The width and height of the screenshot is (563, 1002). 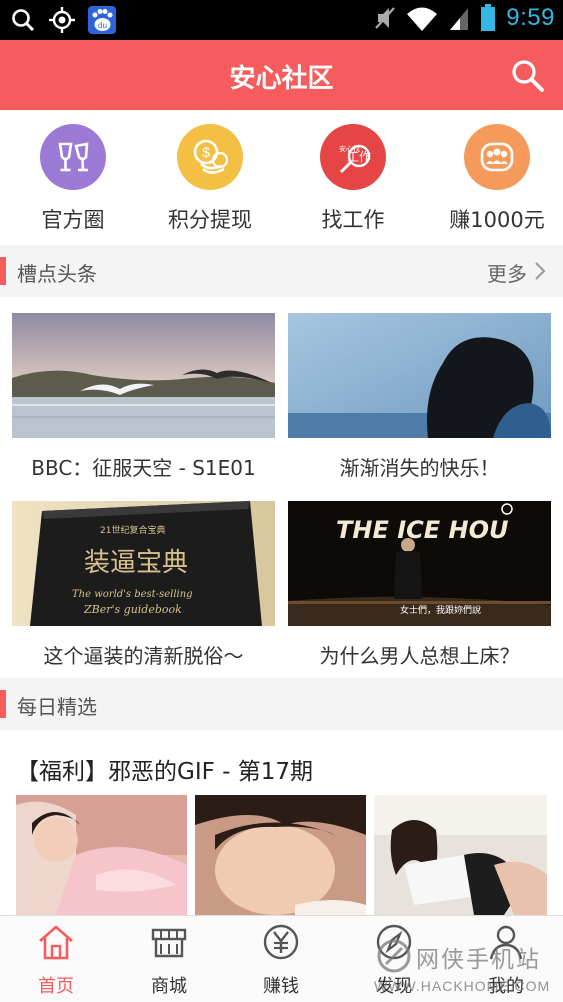 I want to click on quick-entry-earn: 赚1000元, so click(x=495, y=179).